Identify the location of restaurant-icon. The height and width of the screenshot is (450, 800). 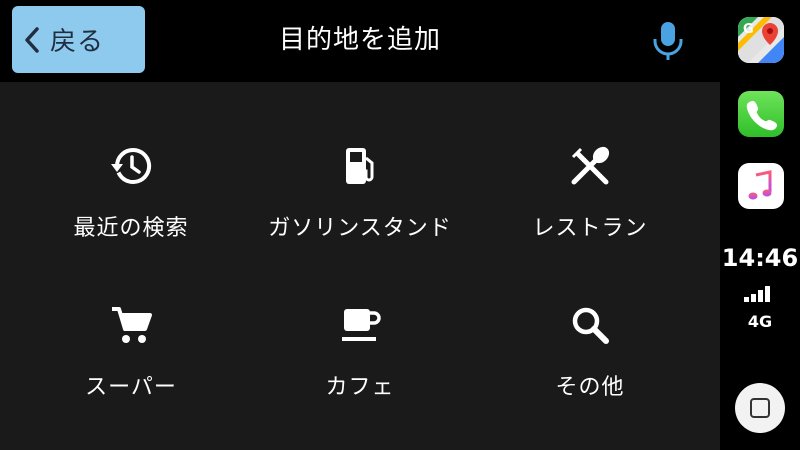
(590, 165).